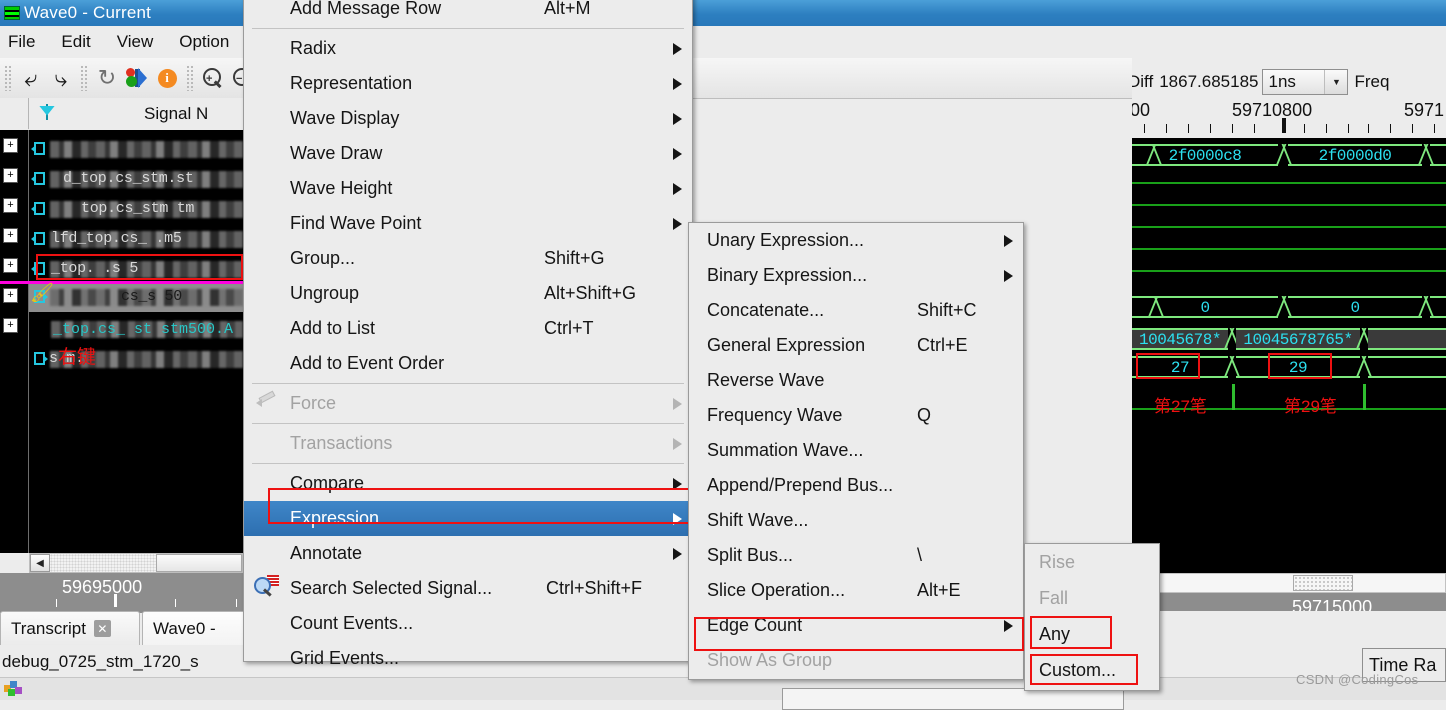 This screenshot has width=1446, height=710. Describe the element at coordinates (468, 13) in the screenshot. I see `menu-item-add-message-row: Add Message Row Alt+M` at that location.